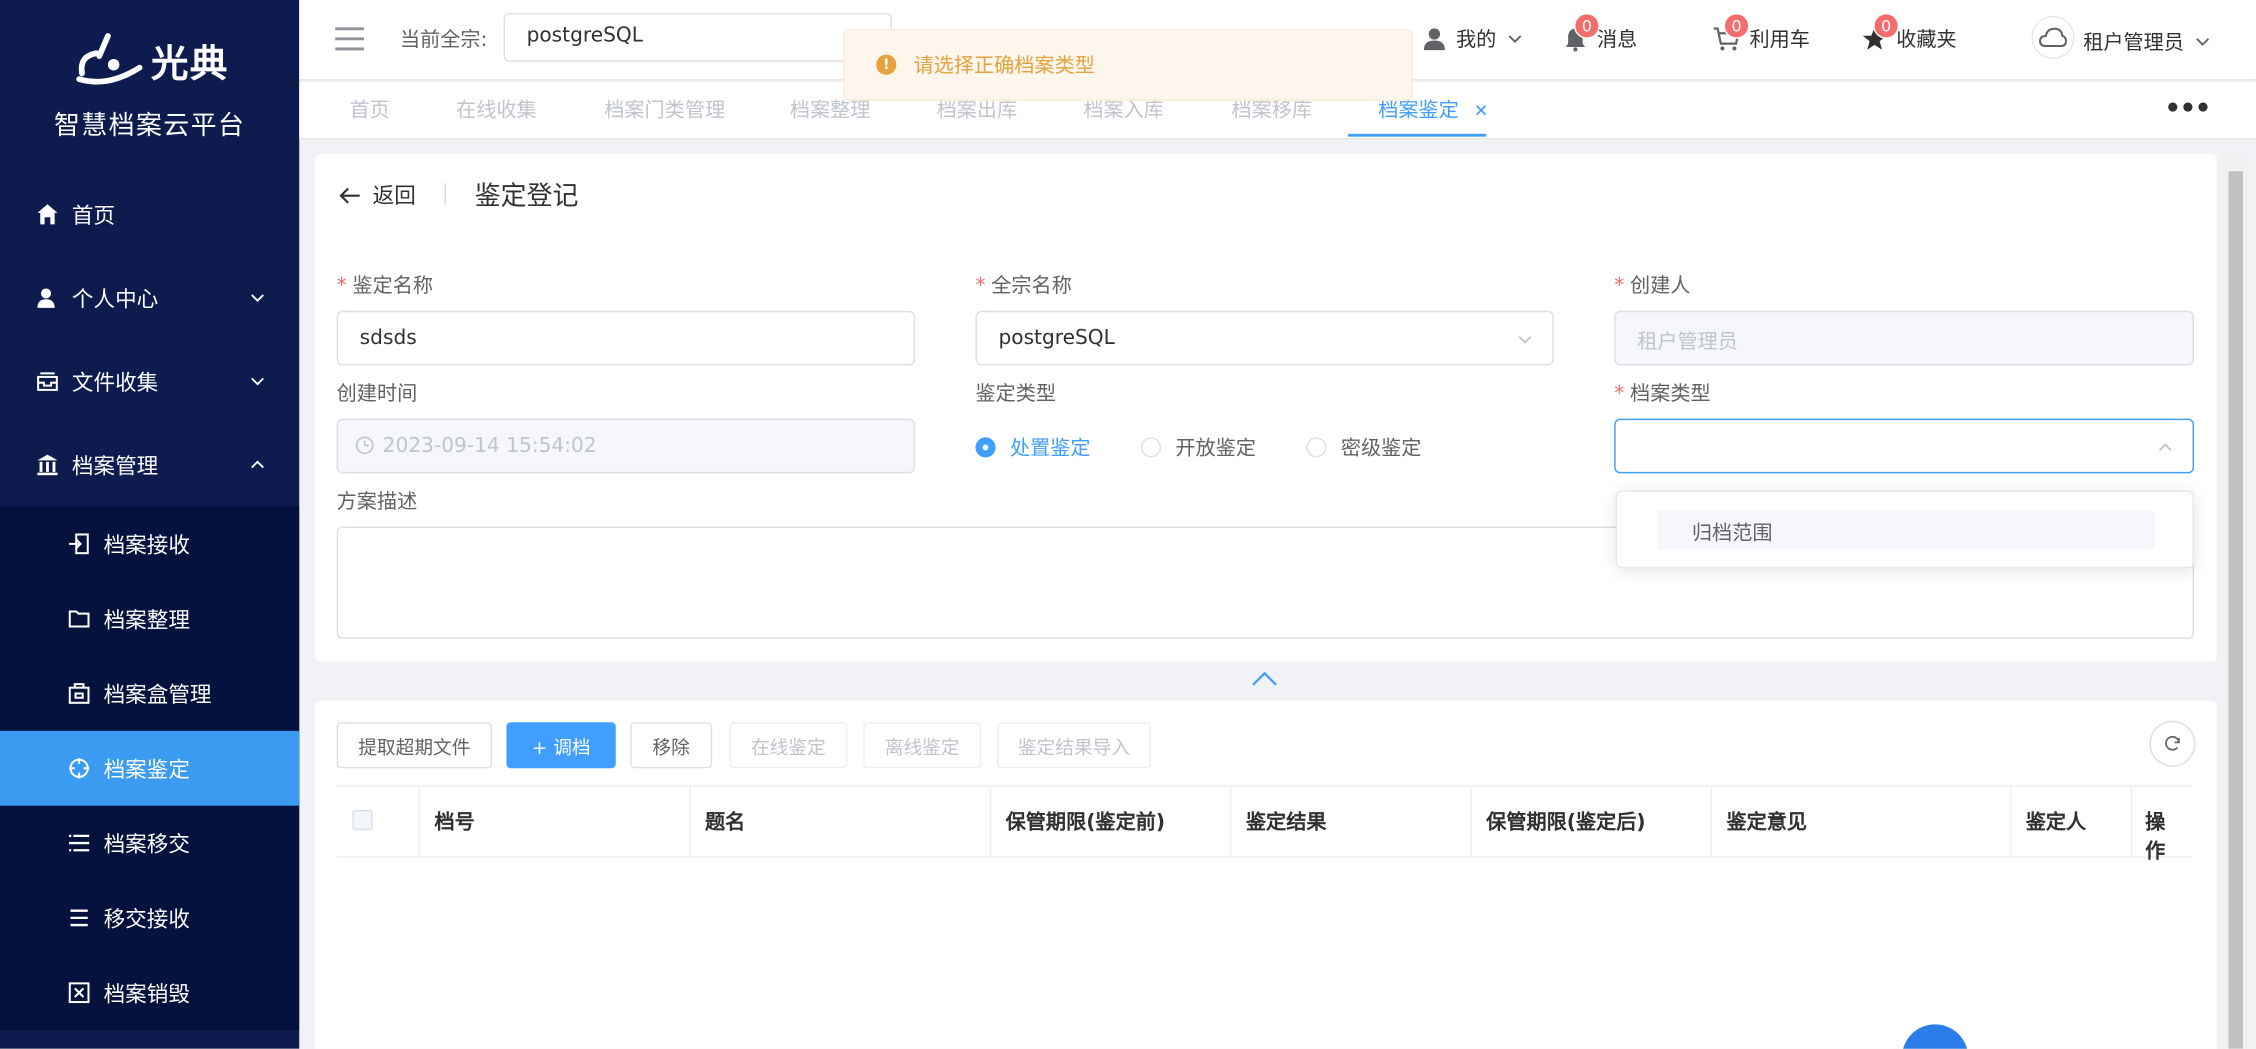 This screenshot has height=1049, width=2256. I want to click on tab-home: 首页, so click(370, 109).